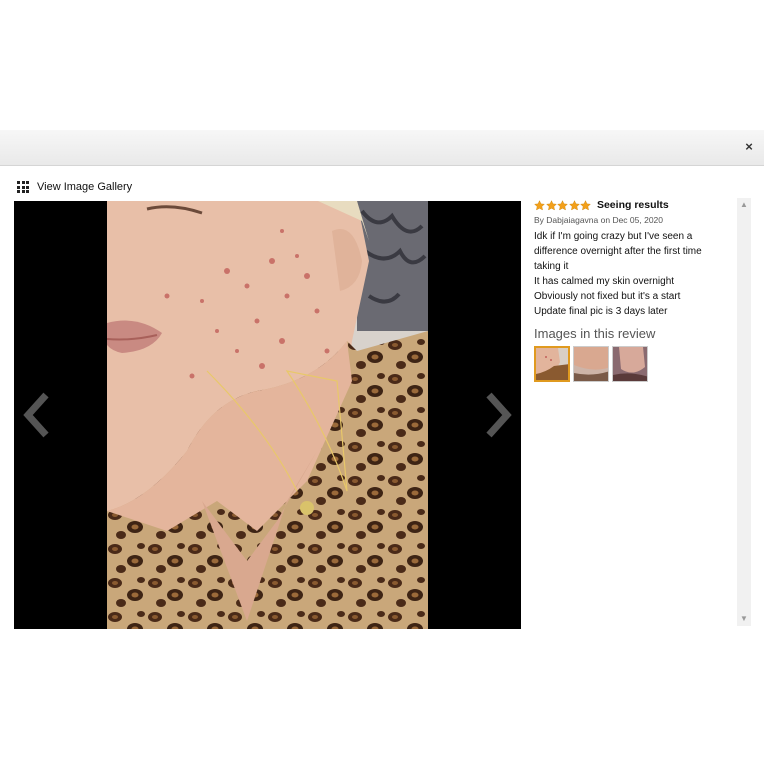  What do you see at coordinates (382, 148) in the screenshot?
I see `modal-header: ×` at bounding box center [382, 148].